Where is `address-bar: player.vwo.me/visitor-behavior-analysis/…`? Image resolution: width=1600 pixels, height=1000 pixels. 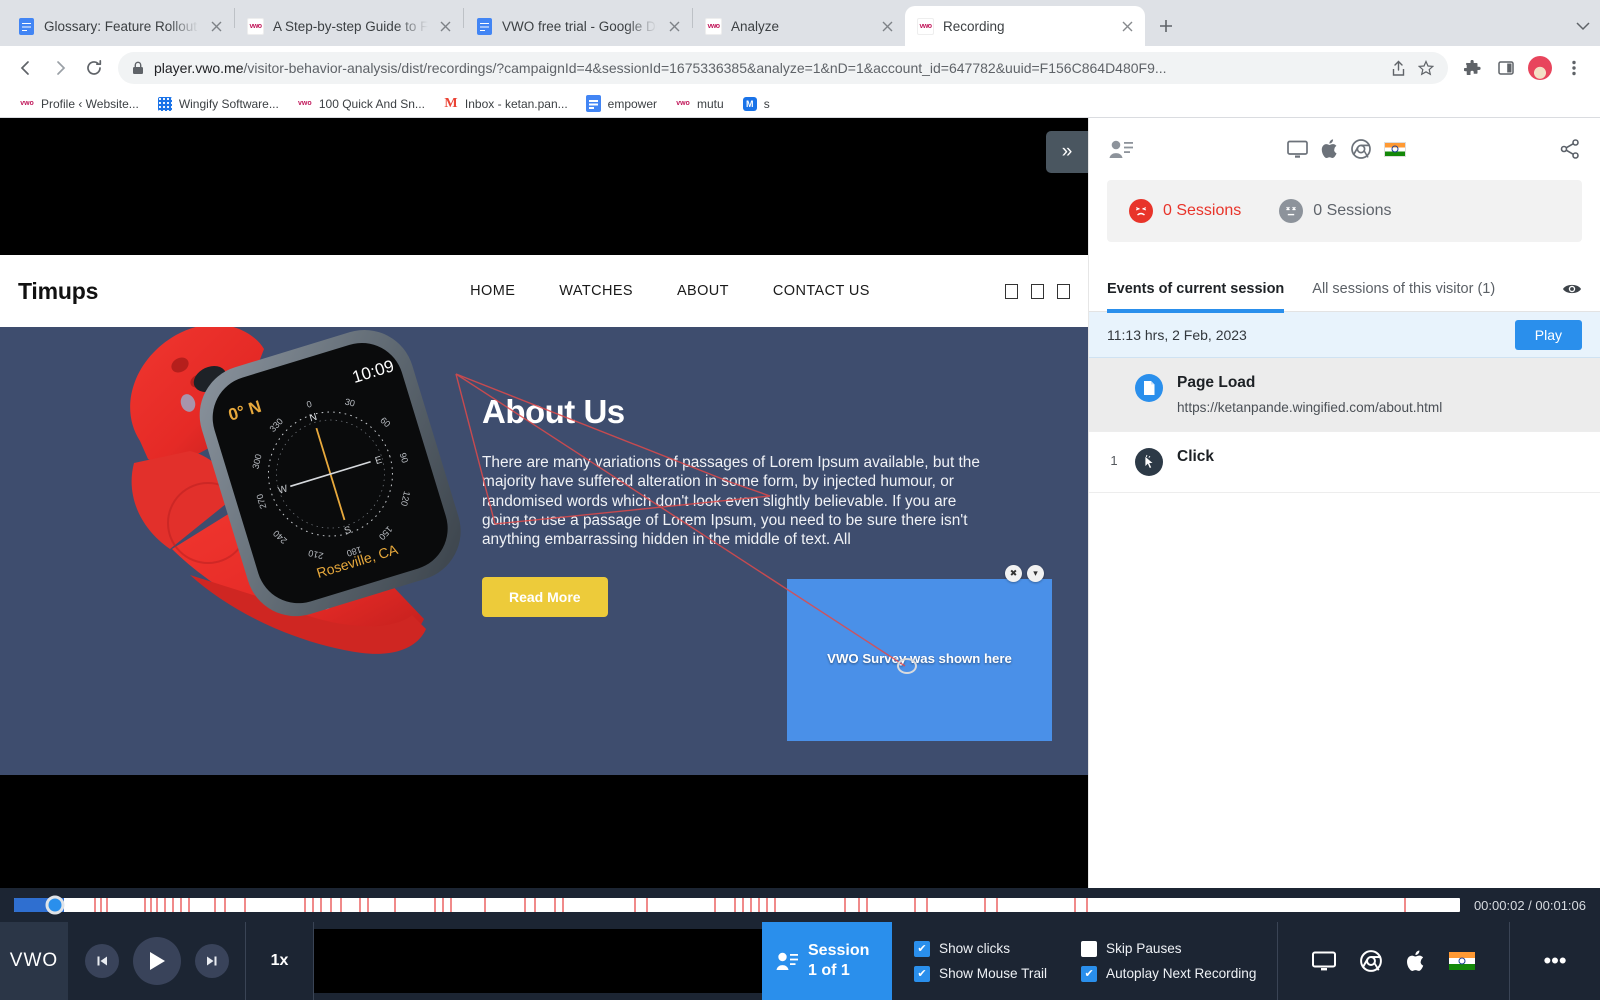
address-bar: player.vwo.me/visitor-behavior-analysis/… is located at coordinates (783, 68).